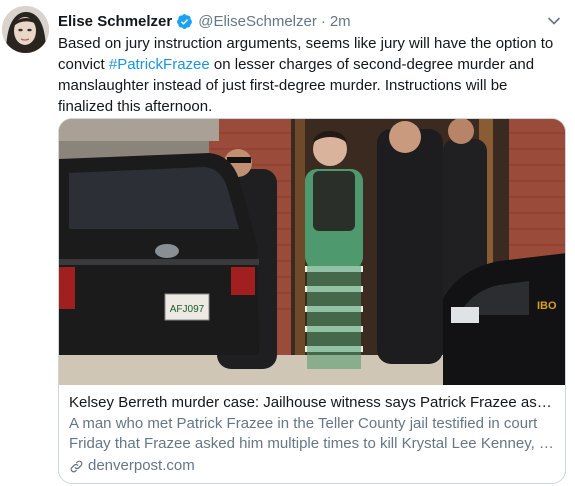  Describe the element at coordinates (257, 21) in the screenshot. I see `author-handle: @EliseSchmelzer` at that location.